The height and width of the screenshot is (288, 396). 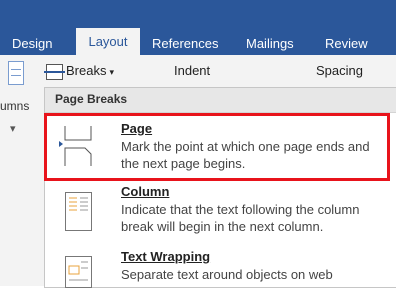 I want to click on tab-layout: Layout, so click(x=108, y=41).